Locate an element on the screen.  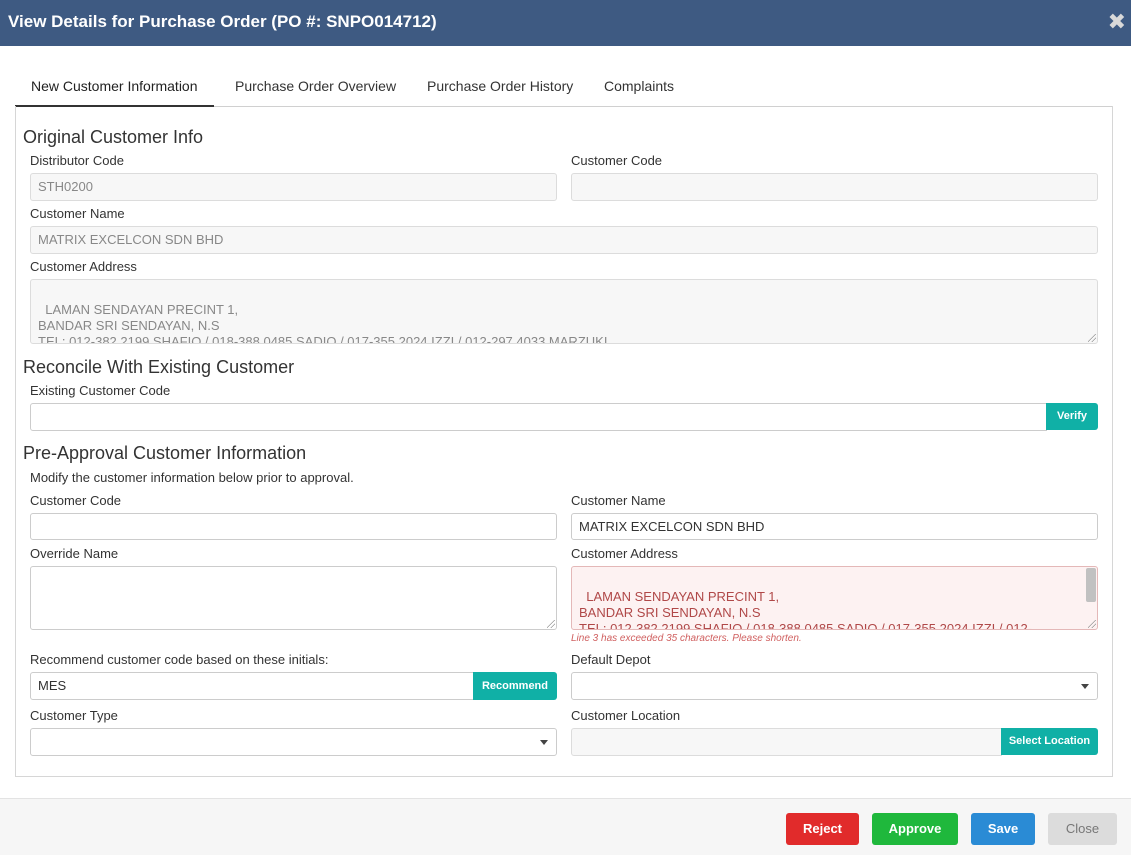
customer-type-select is located at coordinates (293, 742).